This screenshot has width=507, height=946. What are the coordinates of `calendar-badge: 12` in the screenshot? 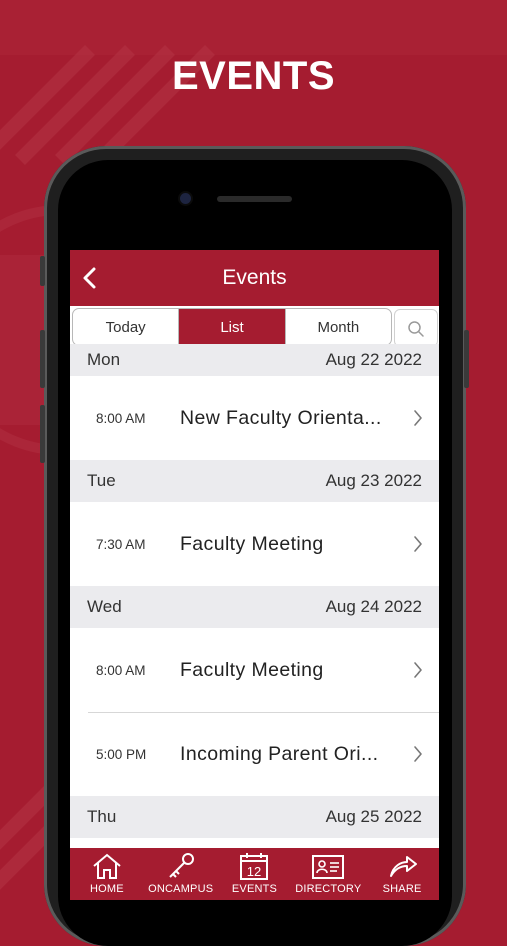 It's located at (254, 871).